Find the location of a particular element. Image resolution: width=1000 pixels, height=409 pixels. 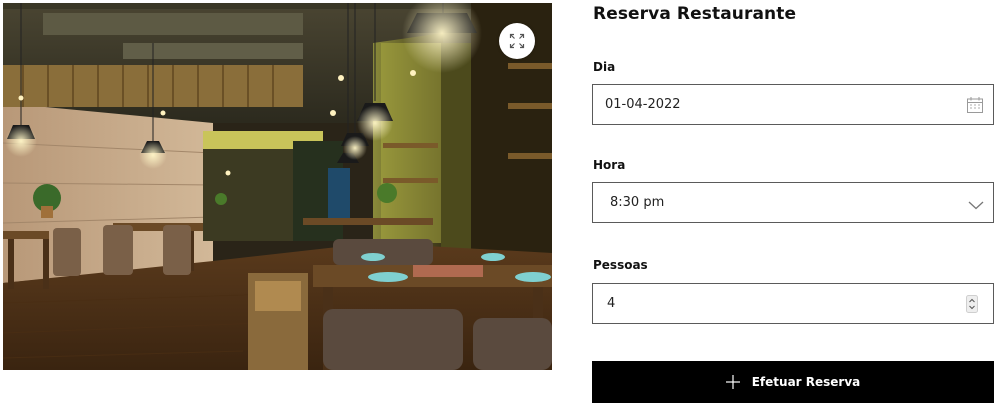

date-label: Dia is located at coordinates (604, 67).